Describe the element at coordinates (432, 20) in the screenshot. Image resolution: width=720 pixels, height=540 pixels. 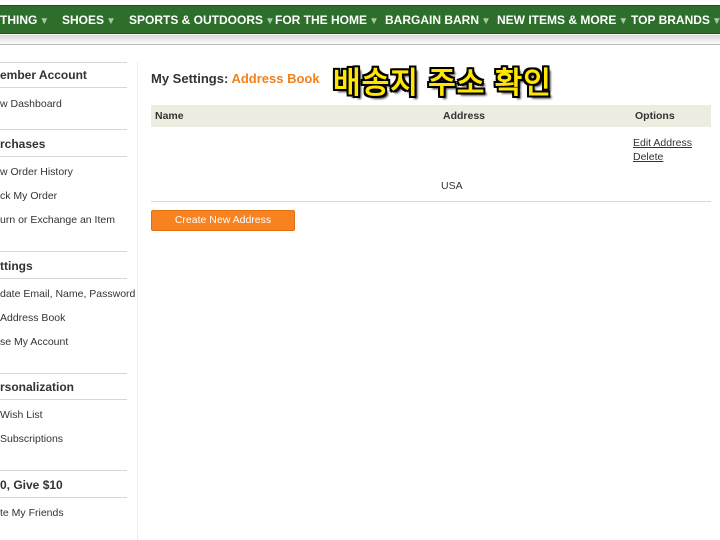
I see `nav-item-label: BARGAIN BARN` at that location.